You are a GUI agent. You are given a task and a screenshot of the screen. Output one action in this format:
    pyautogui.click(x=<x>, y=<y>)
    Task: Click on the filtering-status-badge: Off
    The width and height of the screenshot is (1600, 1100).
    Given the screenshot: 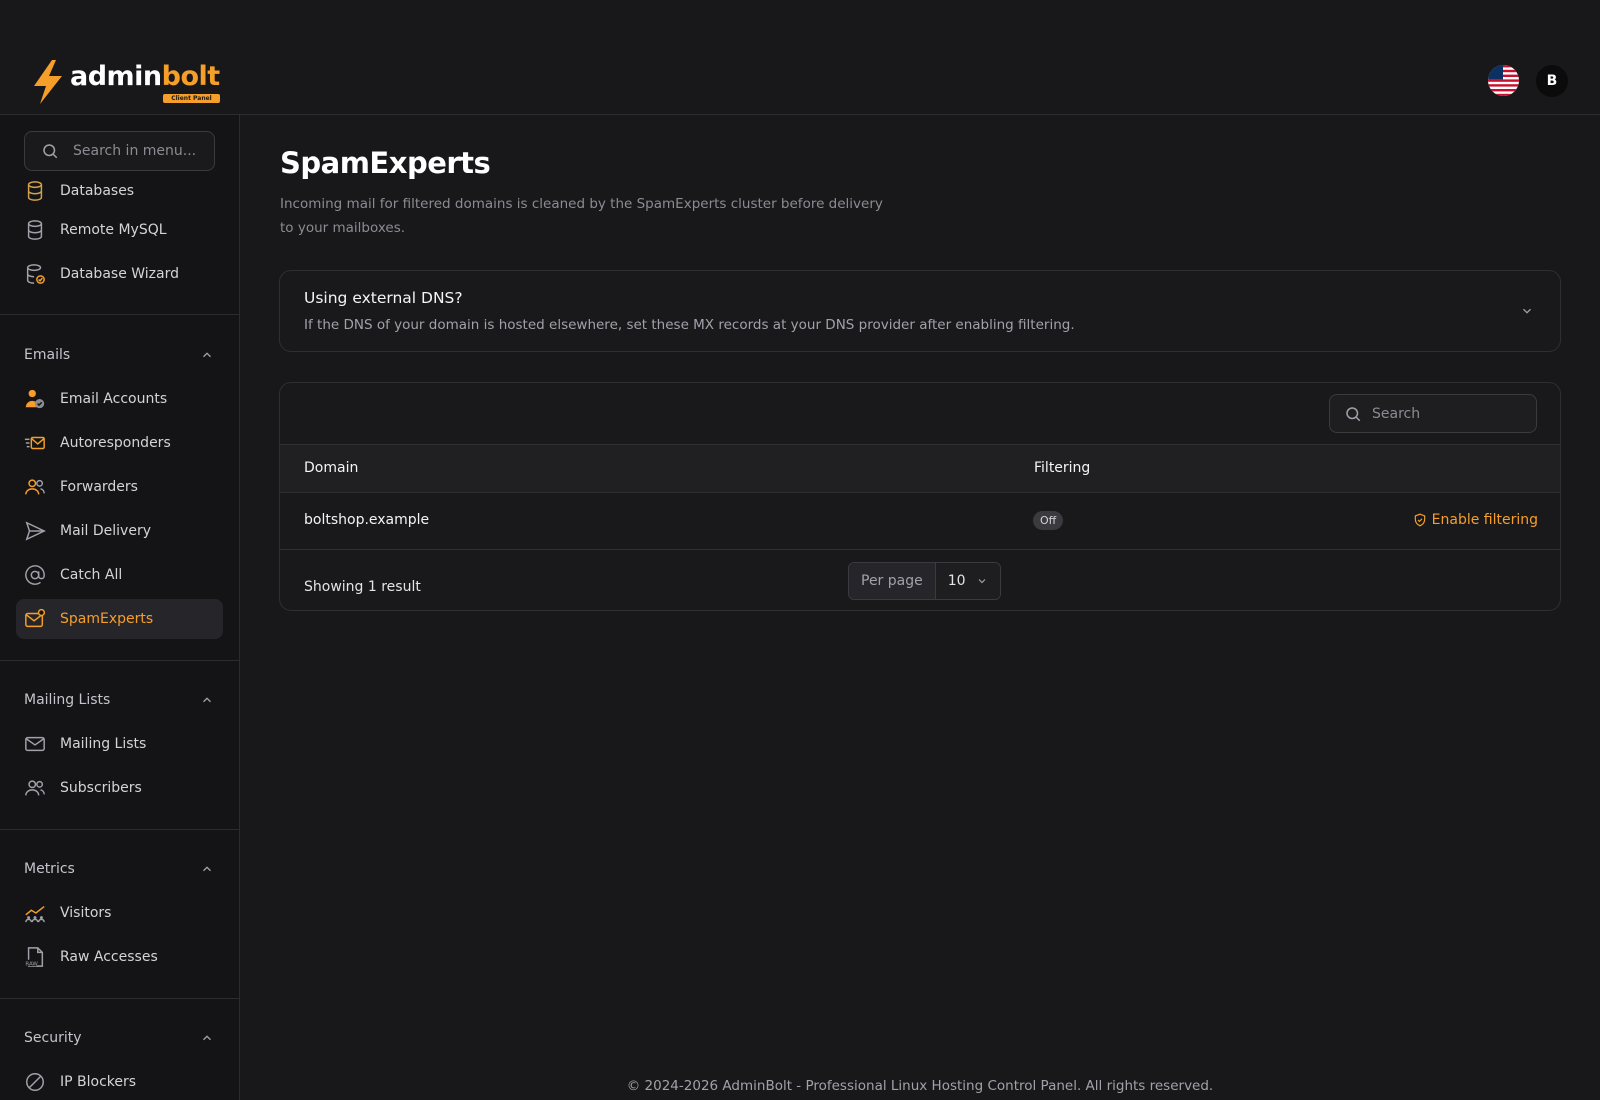 What is the action you would take?
    pyautogui.click(x=1048, y=520)
    